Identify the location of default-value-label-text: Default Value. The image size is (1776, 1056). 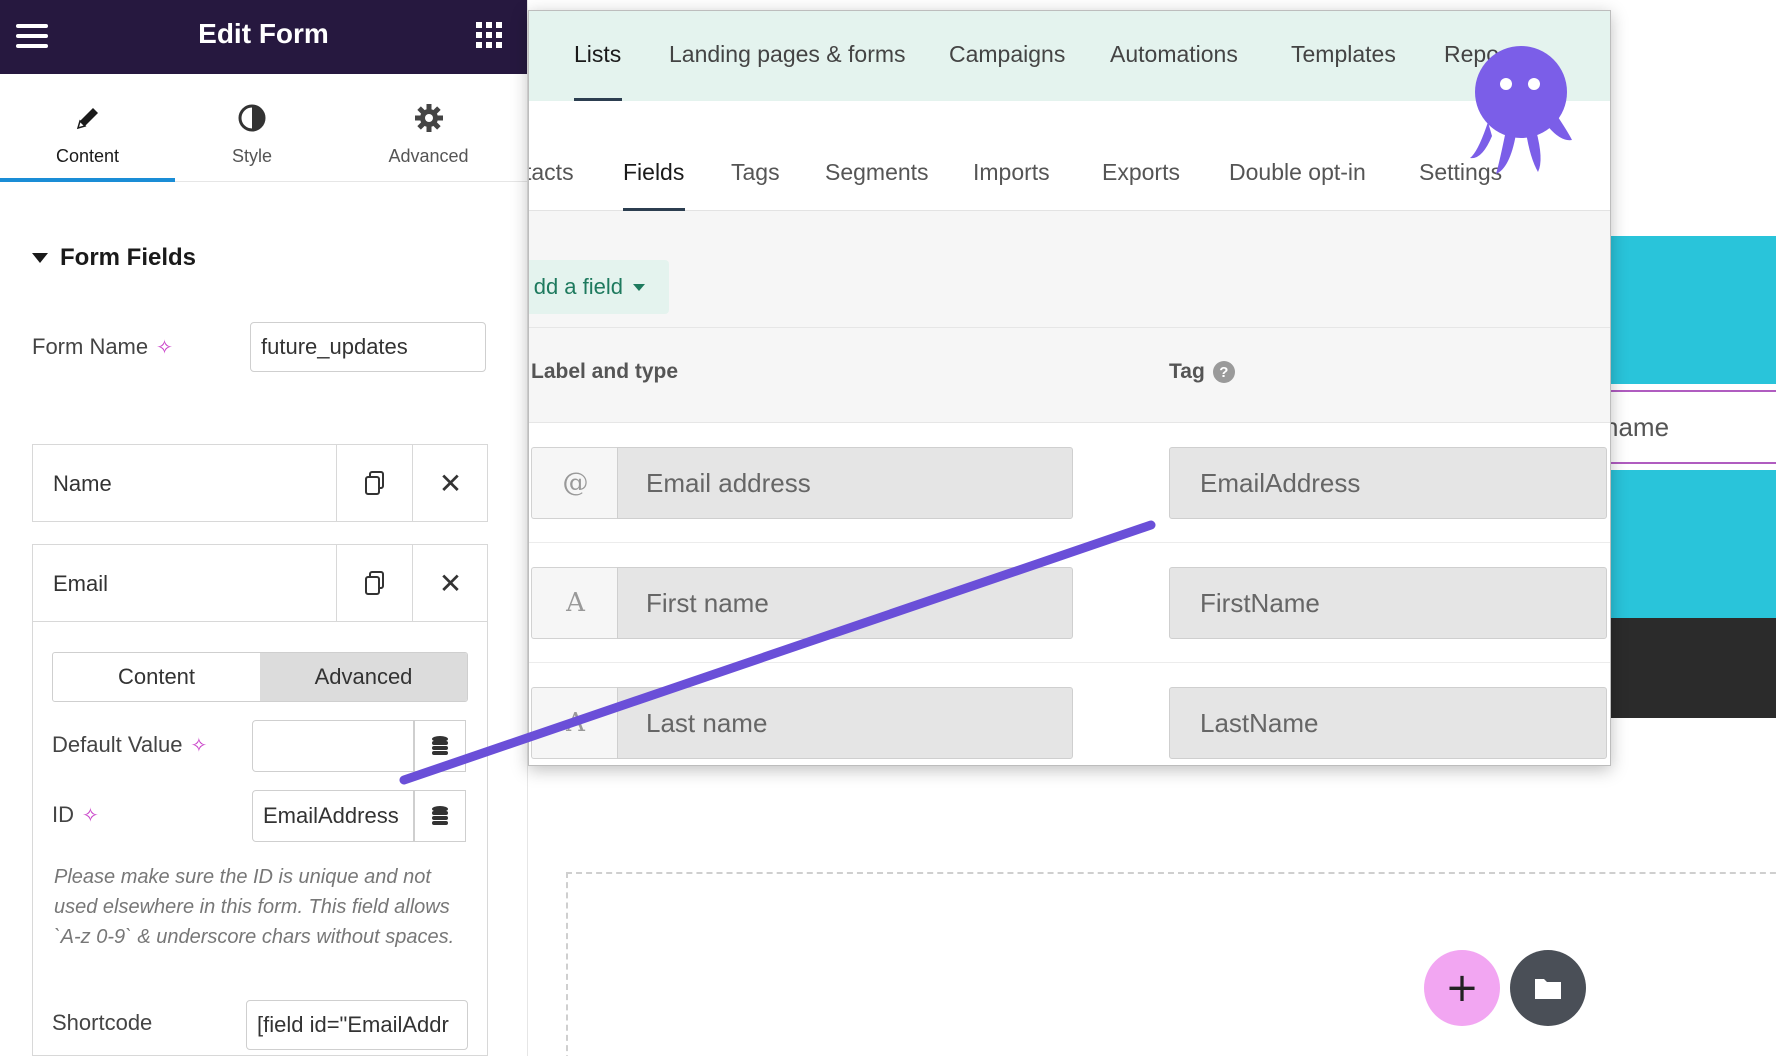
(117, 744).